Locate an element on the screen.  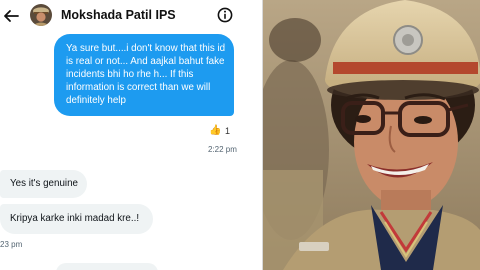
arrow-left-icon is located at coordinates (11, 16).